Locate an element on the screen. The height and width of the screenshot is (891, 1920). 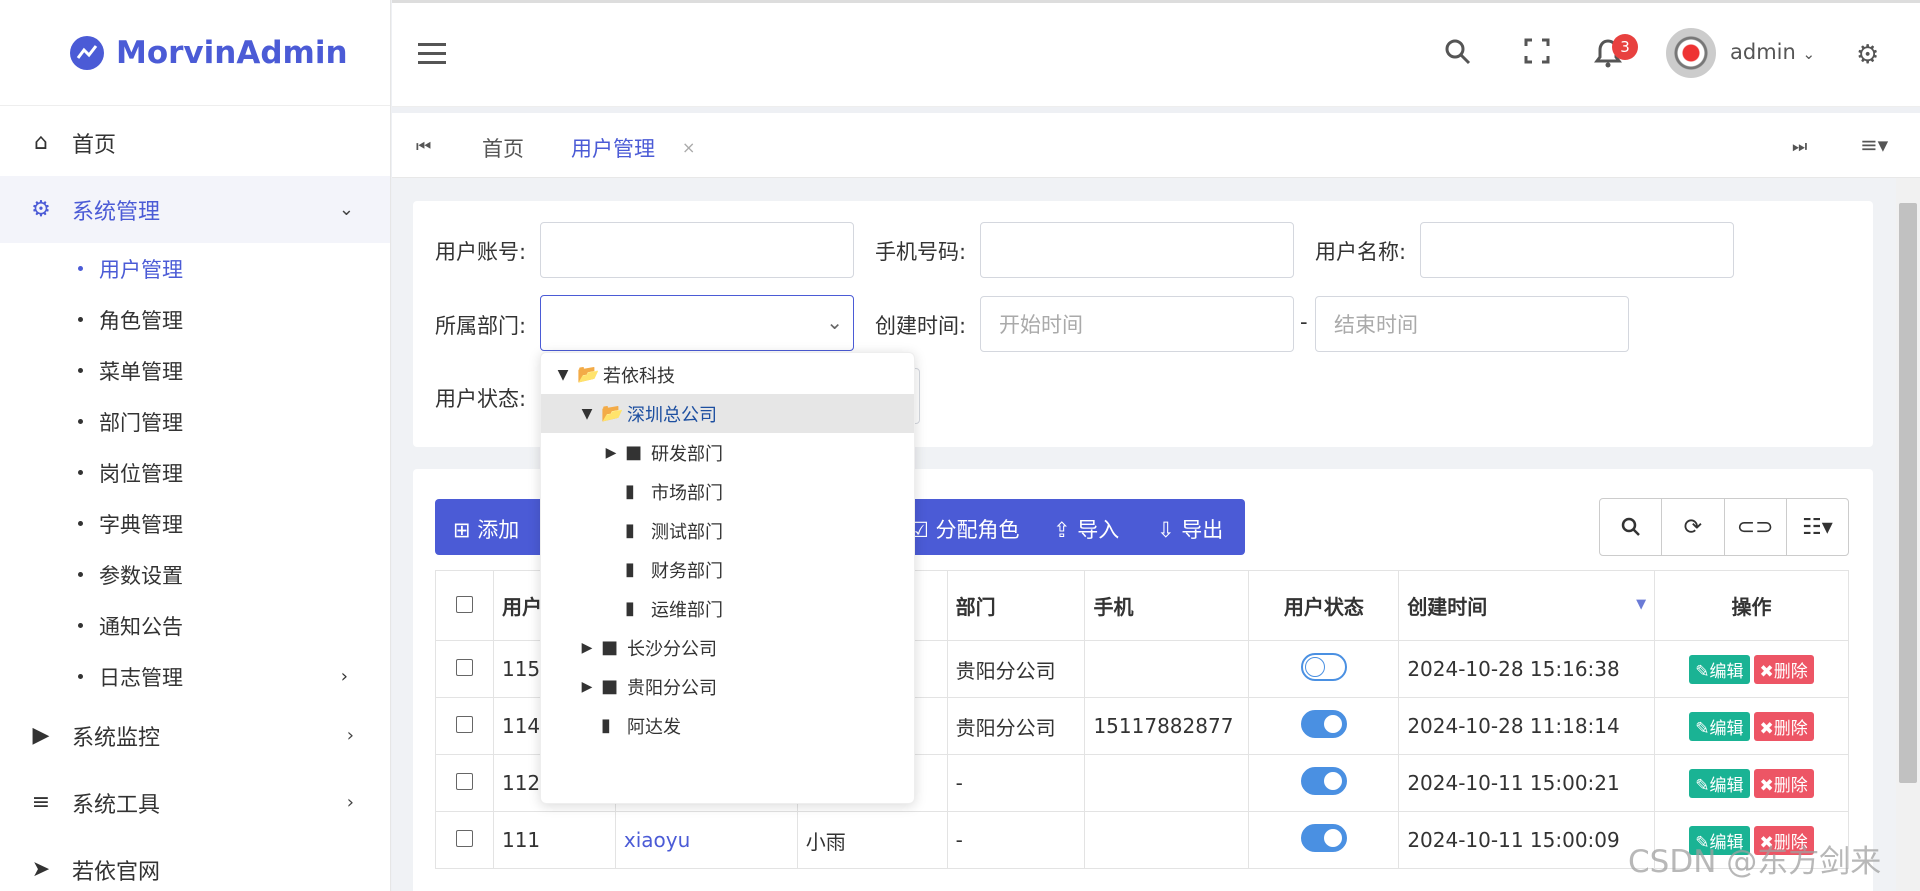
sidebar-subitem-log: 日志管理 › is located at coordinates (195, 676).